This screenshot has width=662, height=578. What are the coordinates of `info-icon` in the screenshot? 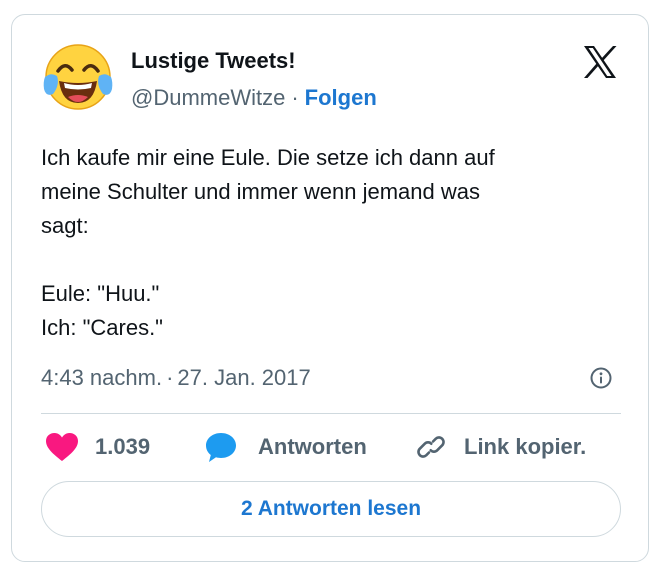 It's located at (601, 378).